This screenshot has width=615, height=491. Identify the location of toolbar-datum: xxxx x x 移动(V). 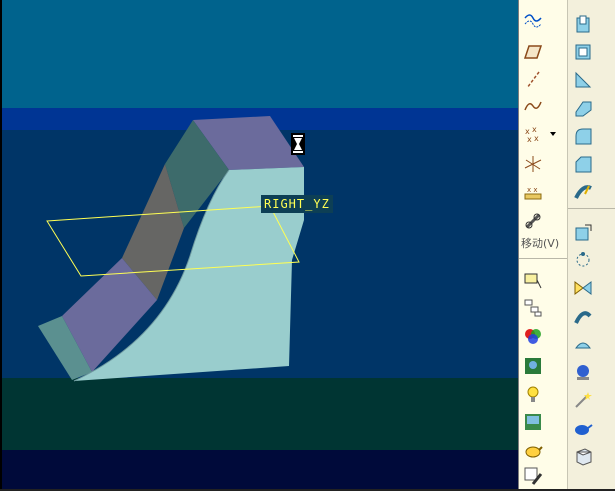
(543, 244).